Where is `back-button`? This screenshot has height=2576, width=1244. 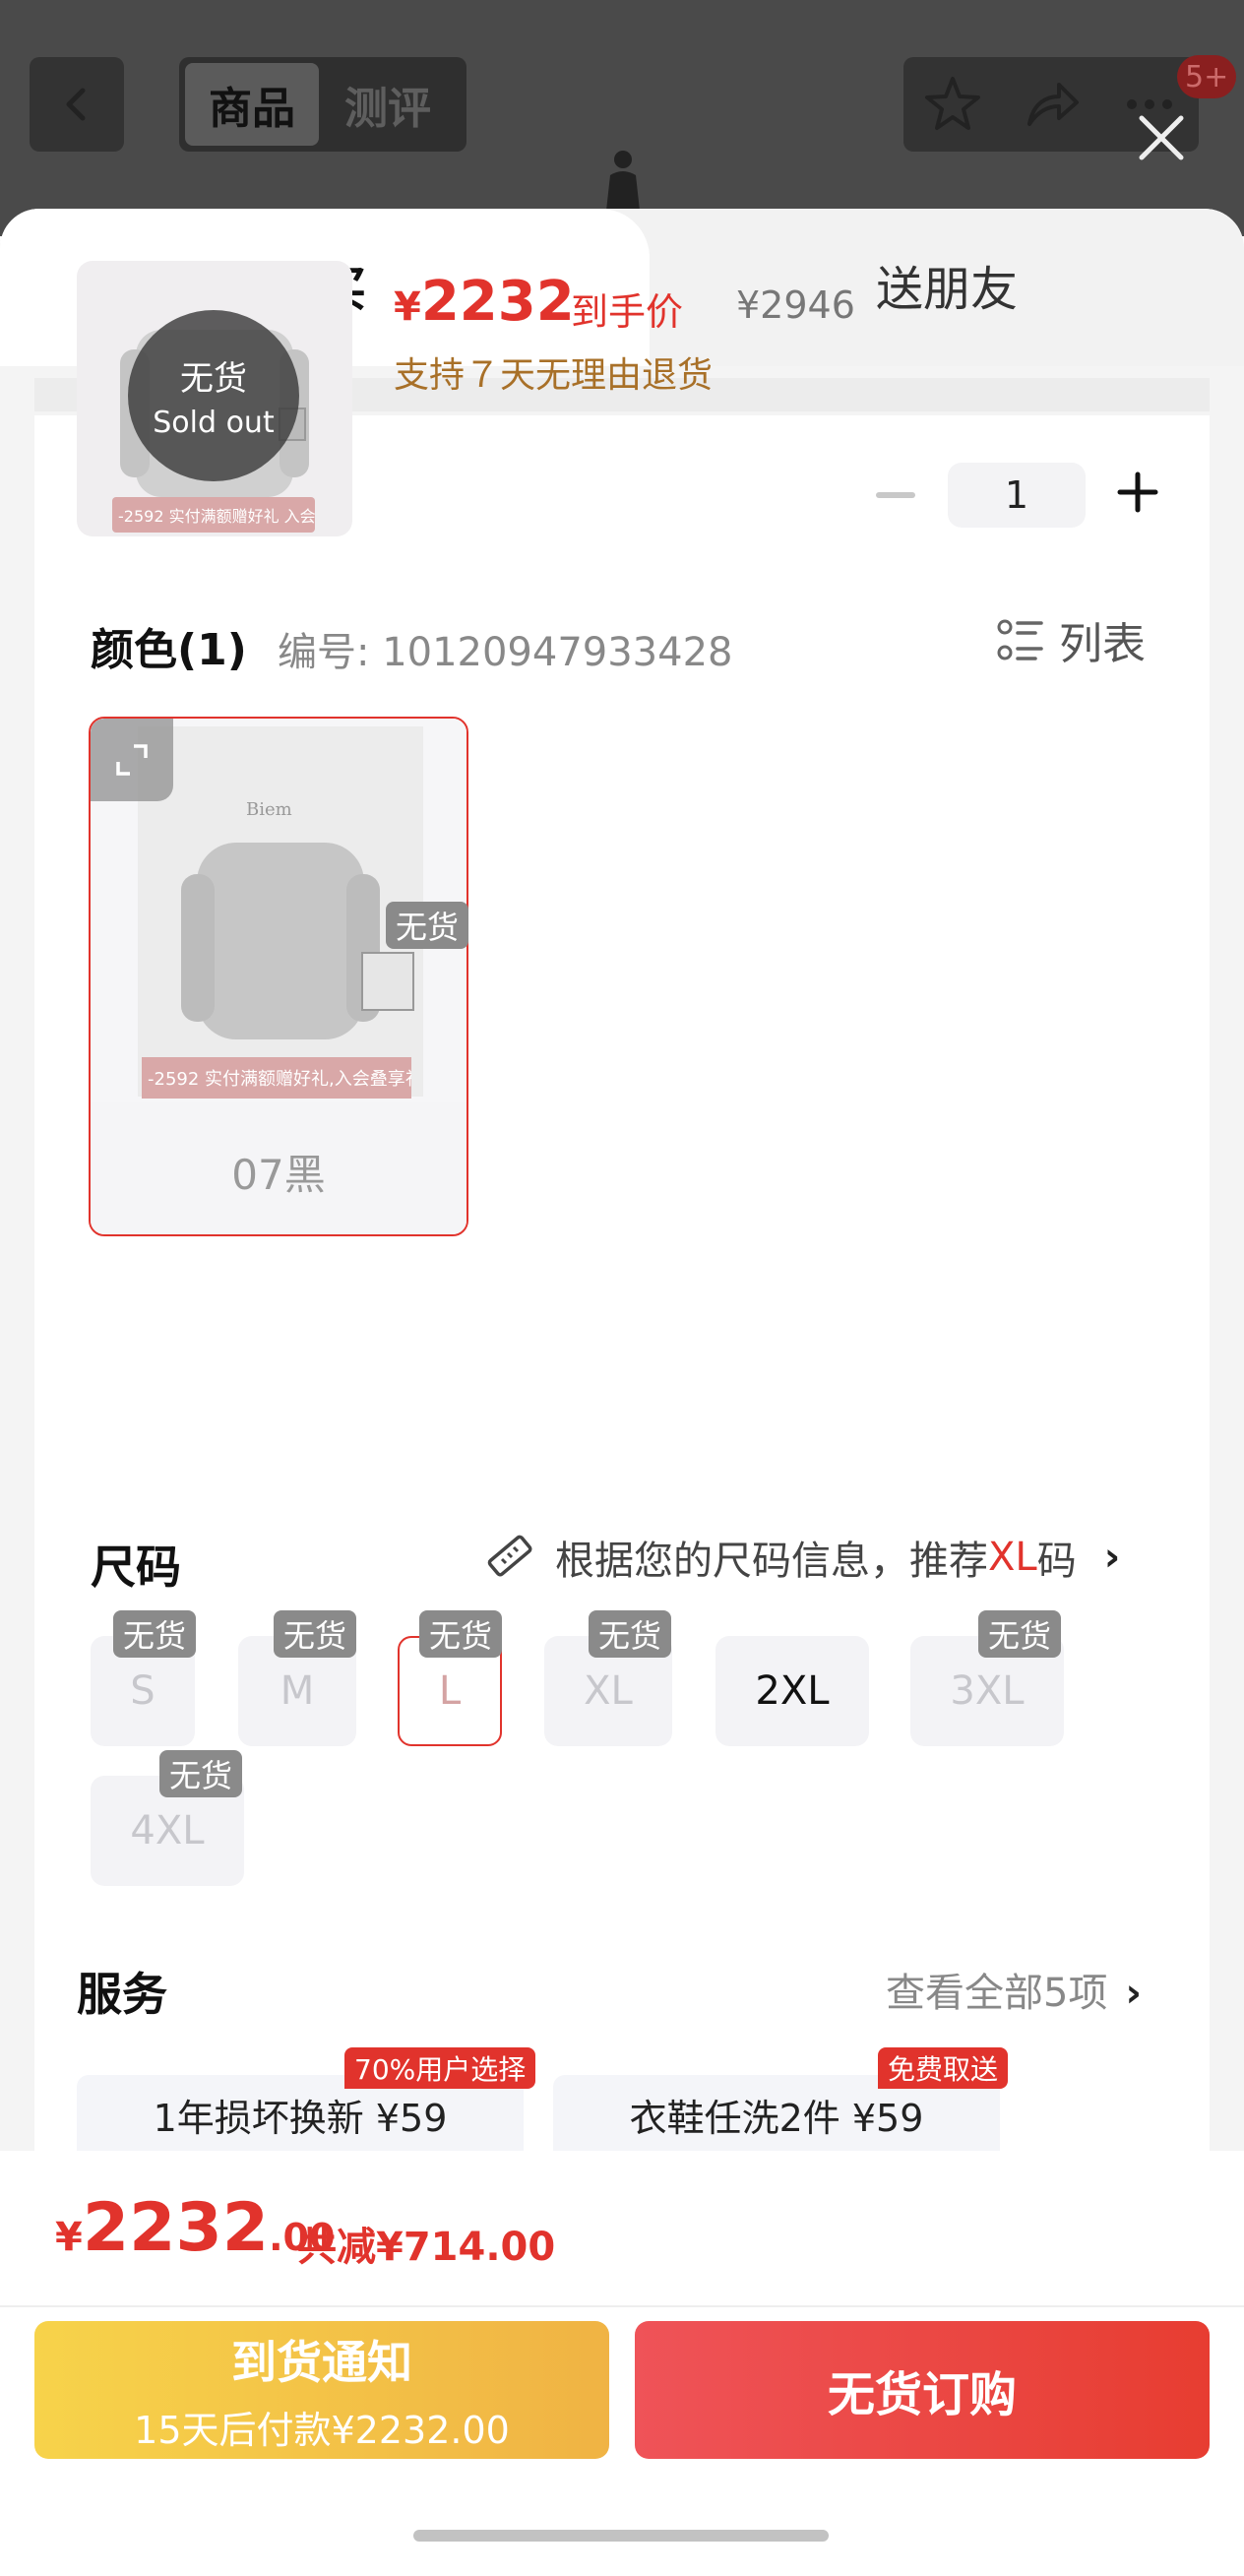
back-button is located at coordinates (77, 104).